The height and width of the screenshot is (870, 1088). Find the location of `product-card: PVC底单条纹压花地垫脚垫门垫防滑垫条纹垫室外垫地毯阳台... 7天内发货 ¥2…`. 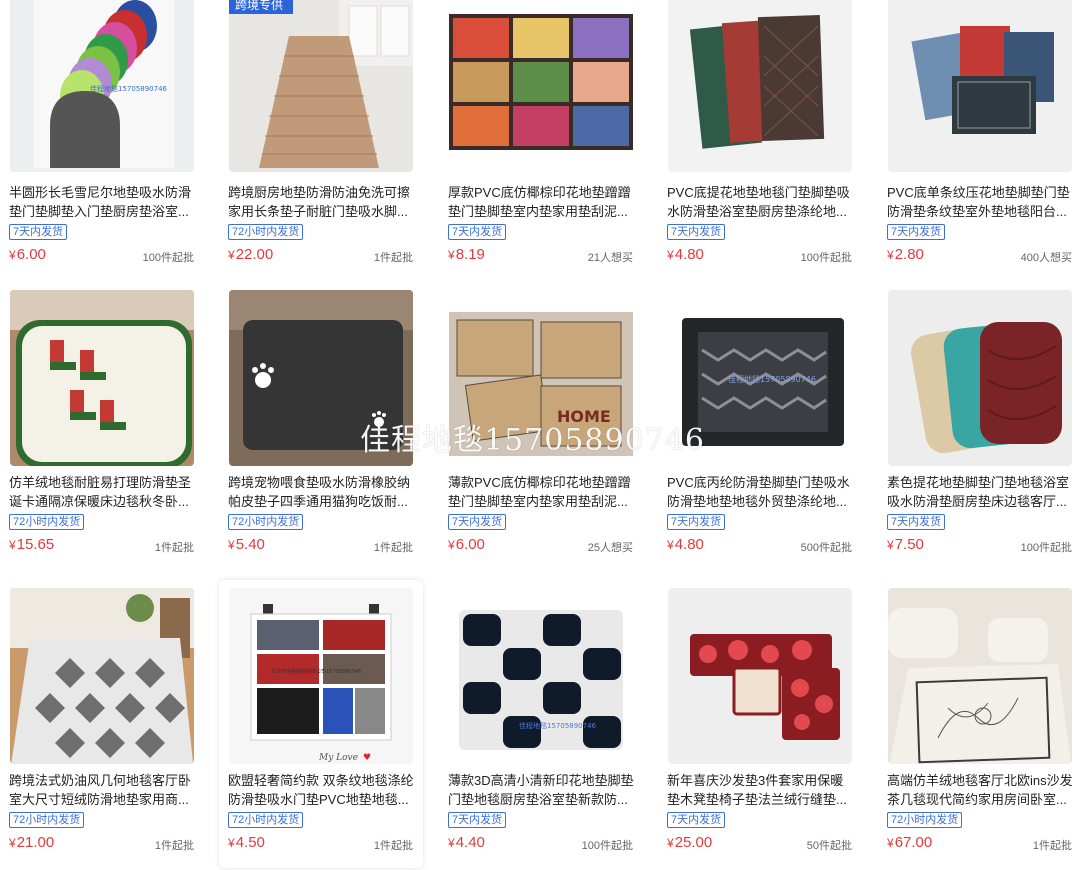

product-card: PVC底单条纹压花地垫脚垫门垫防滑垫条纹垫室外垫地毯阳台... 7天内发货 ¥2… is located at coordinates (980, 144).